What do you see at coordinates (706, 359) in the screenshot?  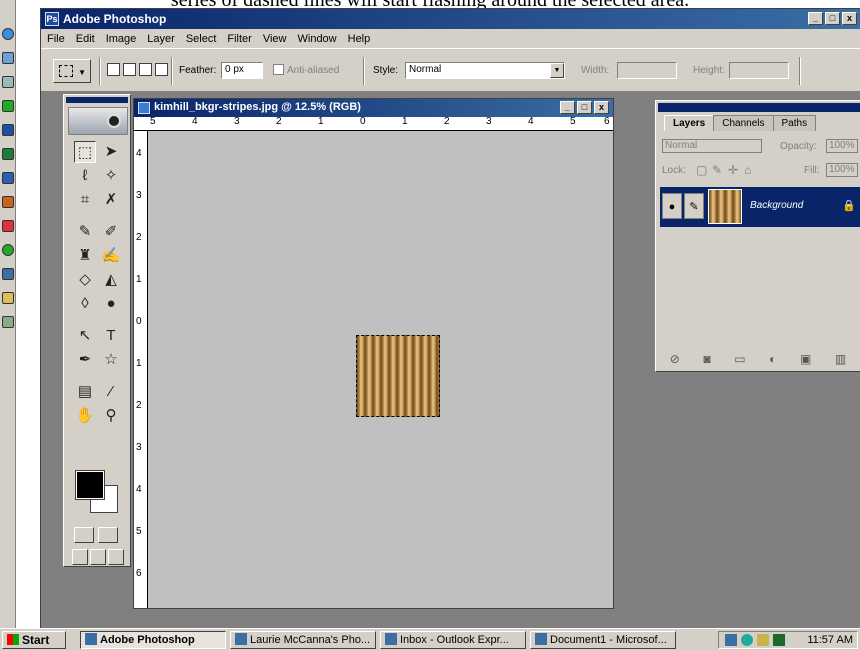 I see `layer-mask-icon: ◙` at bounding box center [706, 359].